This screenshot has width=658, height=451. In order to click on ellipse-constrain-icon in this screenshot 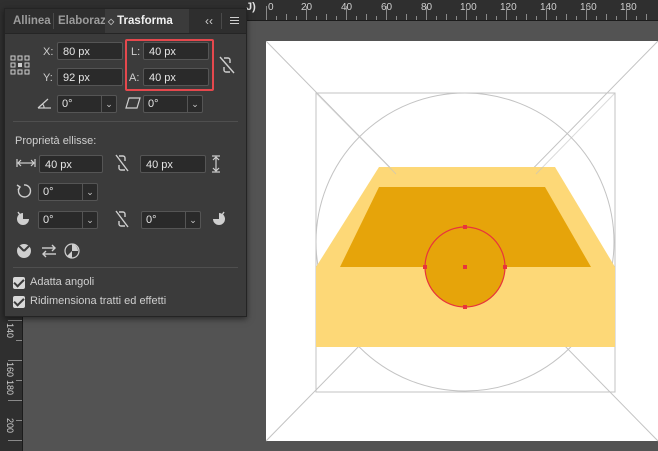, I will do `click(122, 163)`.